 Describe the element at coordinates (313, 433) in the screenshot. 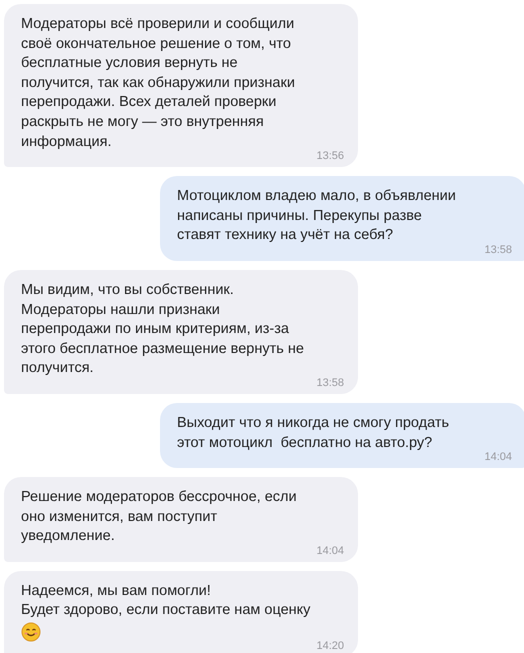

I see `message-text: Выходит что я никогда не смогу продать этот мотоцикл бесплатно на авто.ру?` at that location.